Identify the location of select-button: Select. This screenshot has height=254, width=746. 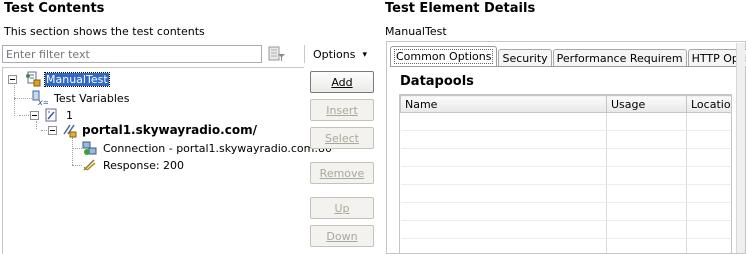
(342, 138).